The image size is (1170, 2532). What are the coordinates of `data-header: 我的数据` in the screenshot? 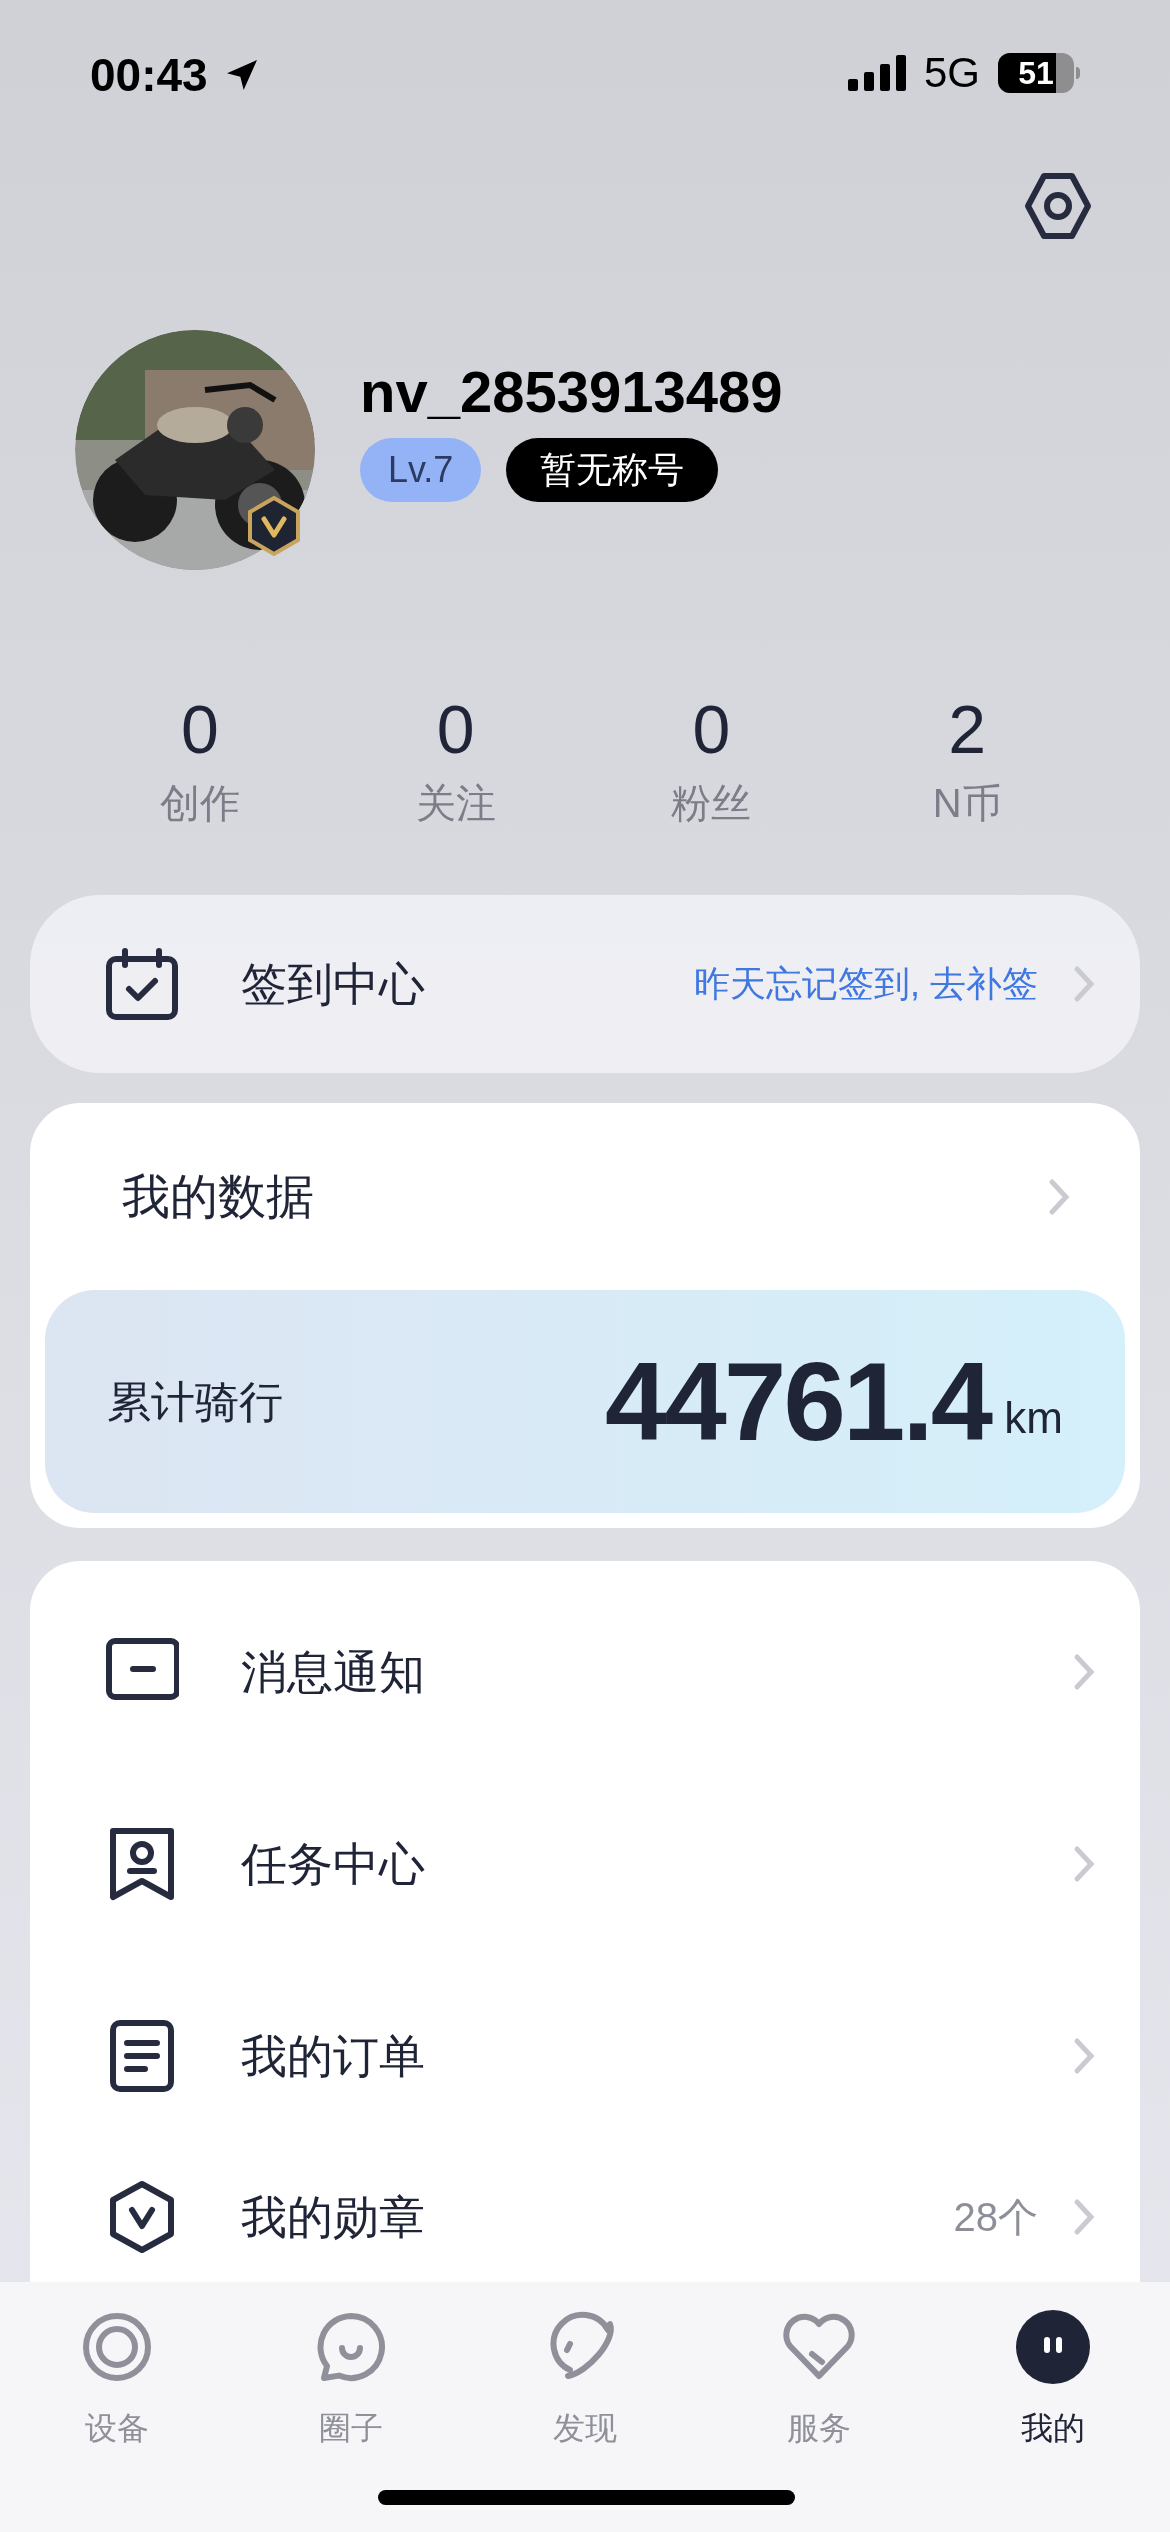 It's located at (585, 1196).